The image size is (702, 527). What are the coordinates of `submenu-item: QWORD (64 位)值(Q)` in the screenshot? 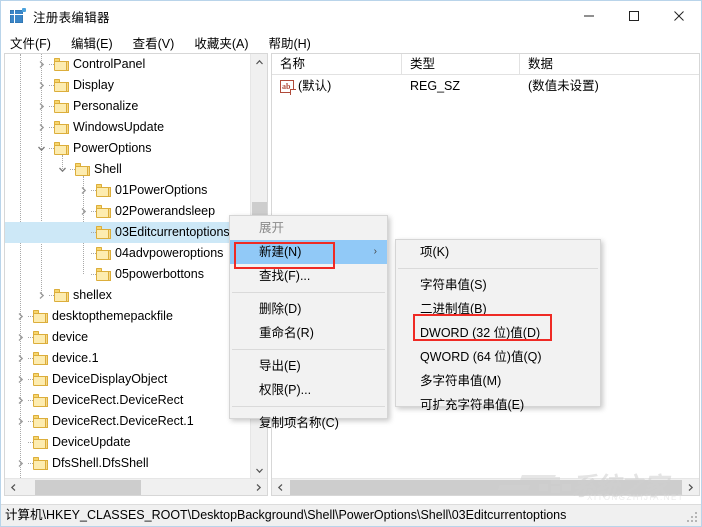 It's located at (498, 357).